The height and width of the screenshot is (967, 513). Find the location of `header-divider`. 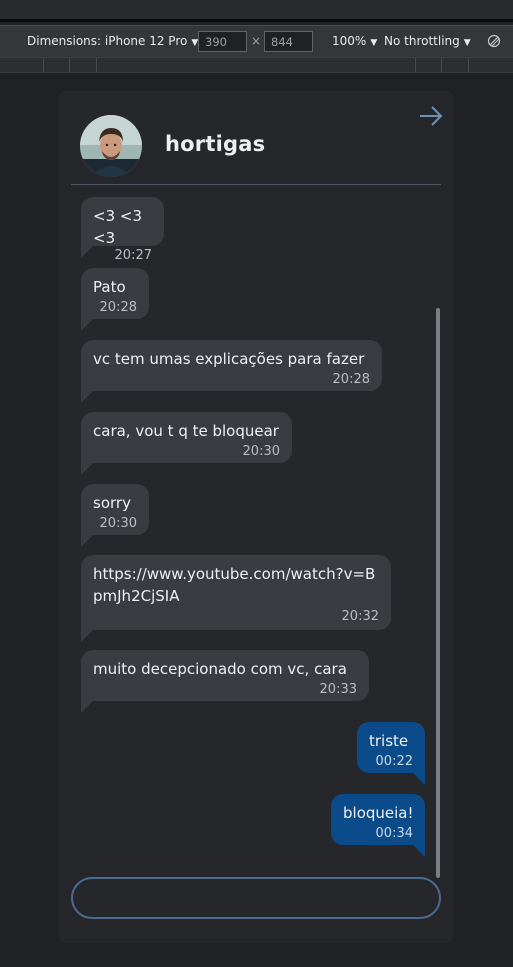

header-divider is located at coordinates (256, 184).